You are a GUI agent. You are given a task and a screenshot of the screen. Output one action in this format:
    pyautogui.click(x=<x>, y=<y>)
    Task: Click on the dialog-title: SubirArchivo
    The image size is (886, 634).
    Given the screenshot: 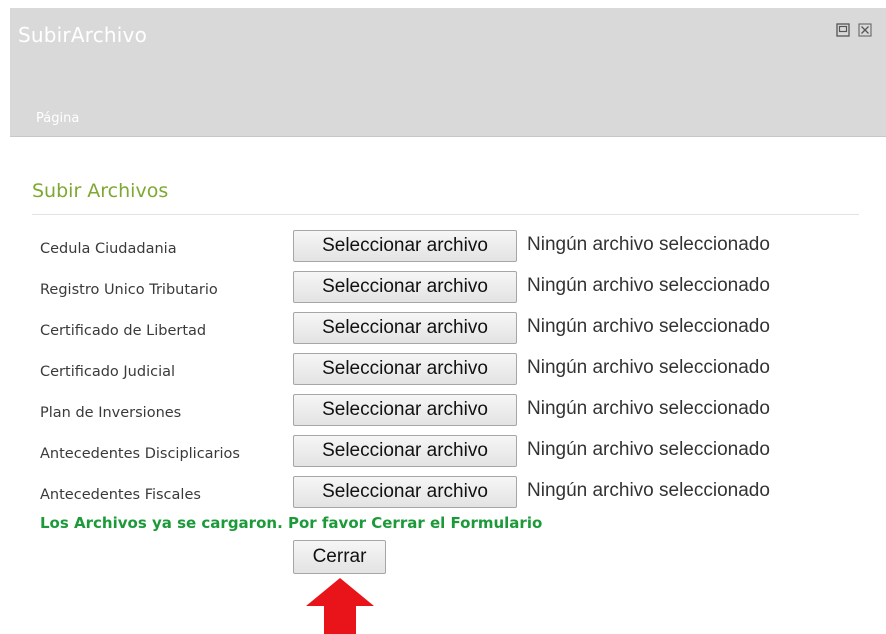 What is the action you would take?
    pyautogui.click(x=83, y=35)
    